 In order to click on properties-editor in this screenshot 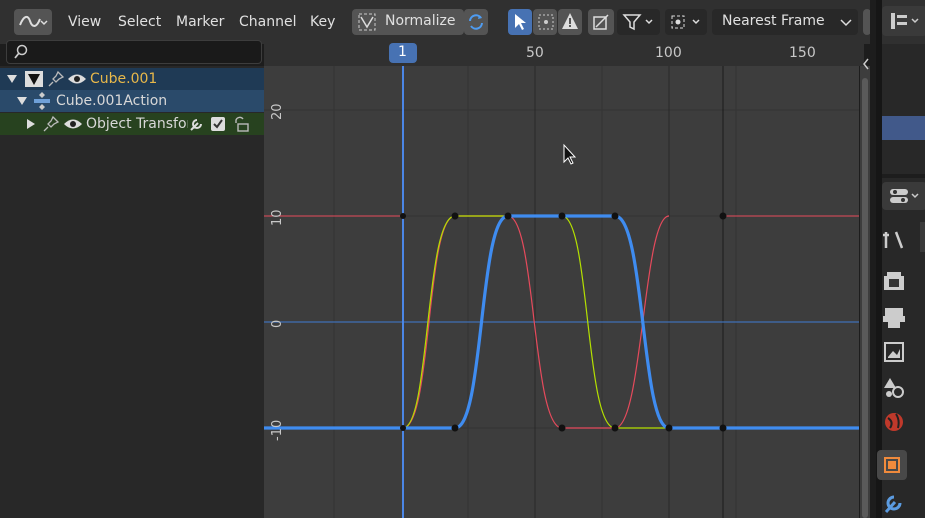, I will do `click(897, 259)`.